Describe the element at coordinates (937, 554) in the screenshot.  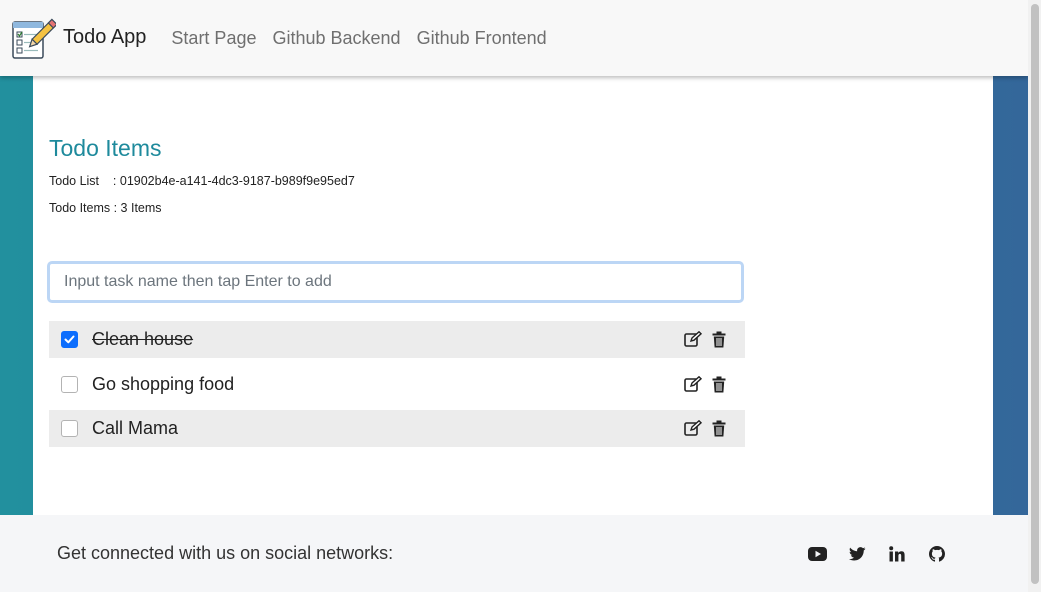
I see `github-icon` at that location.